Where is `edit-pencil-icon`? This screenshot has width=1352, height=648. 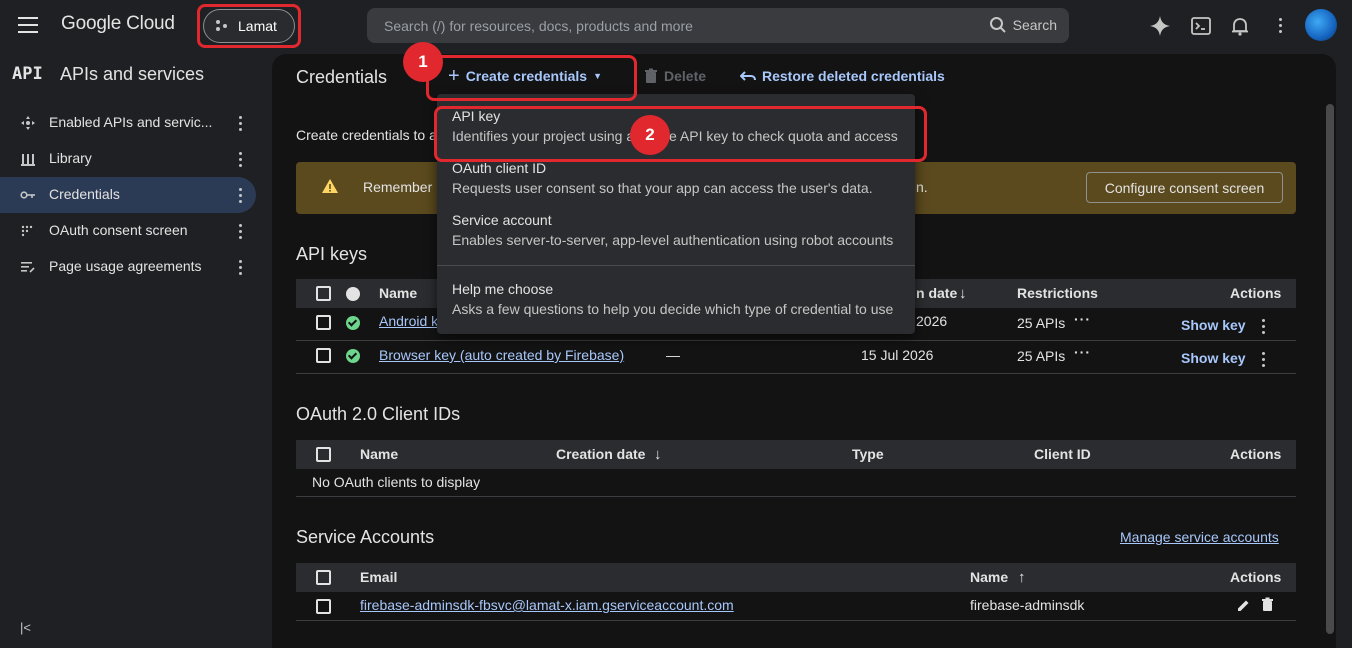 edit-pencil-icon is located at coordinates (1243, 605).